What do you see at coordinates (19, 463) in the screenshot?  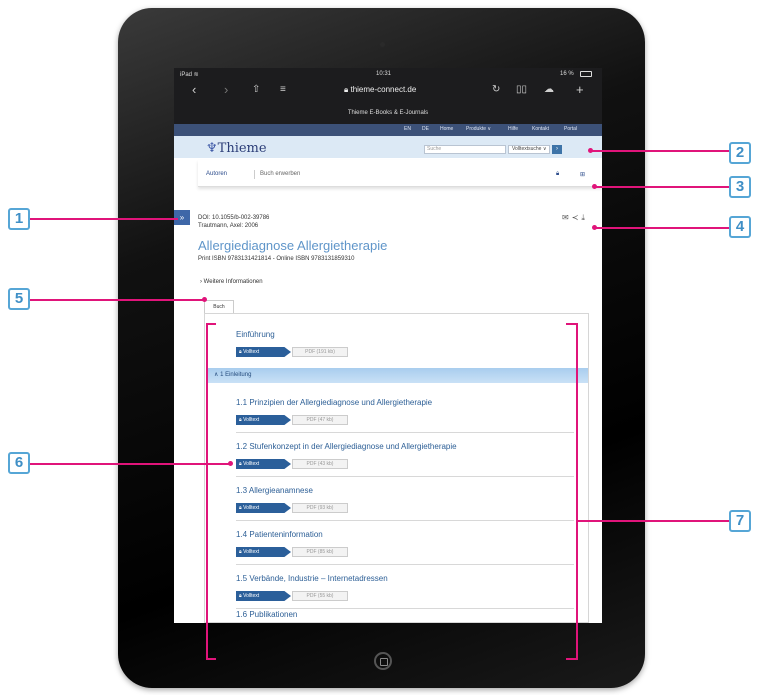 I see `callout-6: 6` at bounding box center [19, 463].